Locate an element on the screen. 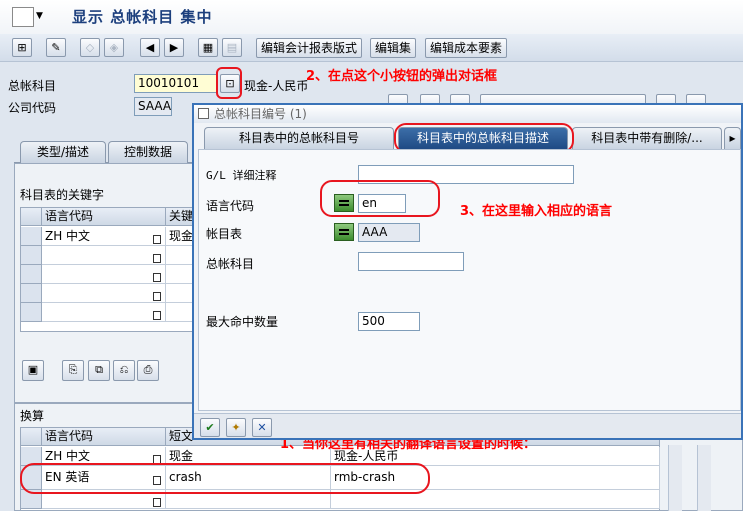 This screenshot has height=511, width=743. company-label: 公司代码 is located at coordinates (32, 108).